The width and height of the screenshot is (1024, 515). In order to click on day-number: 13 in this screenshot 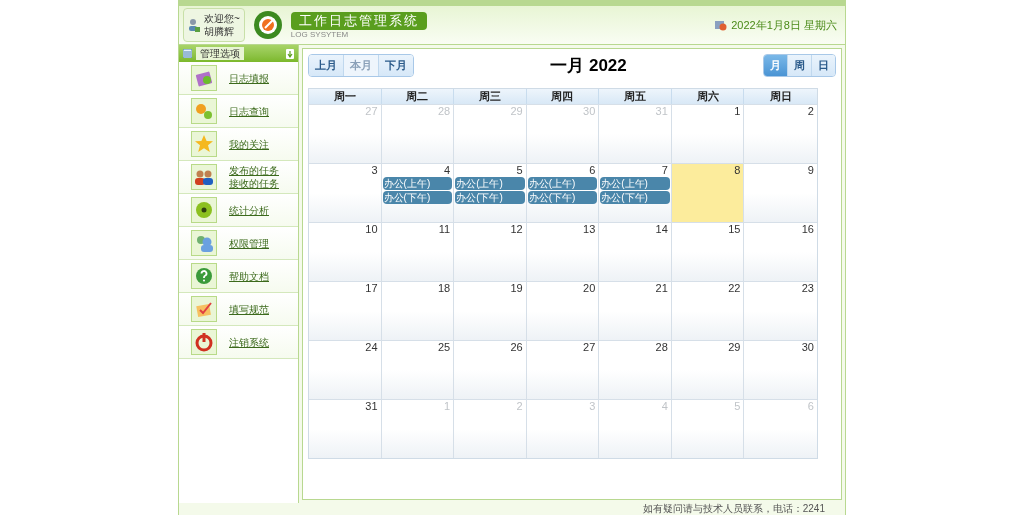, I will do `click(590, 229)`.